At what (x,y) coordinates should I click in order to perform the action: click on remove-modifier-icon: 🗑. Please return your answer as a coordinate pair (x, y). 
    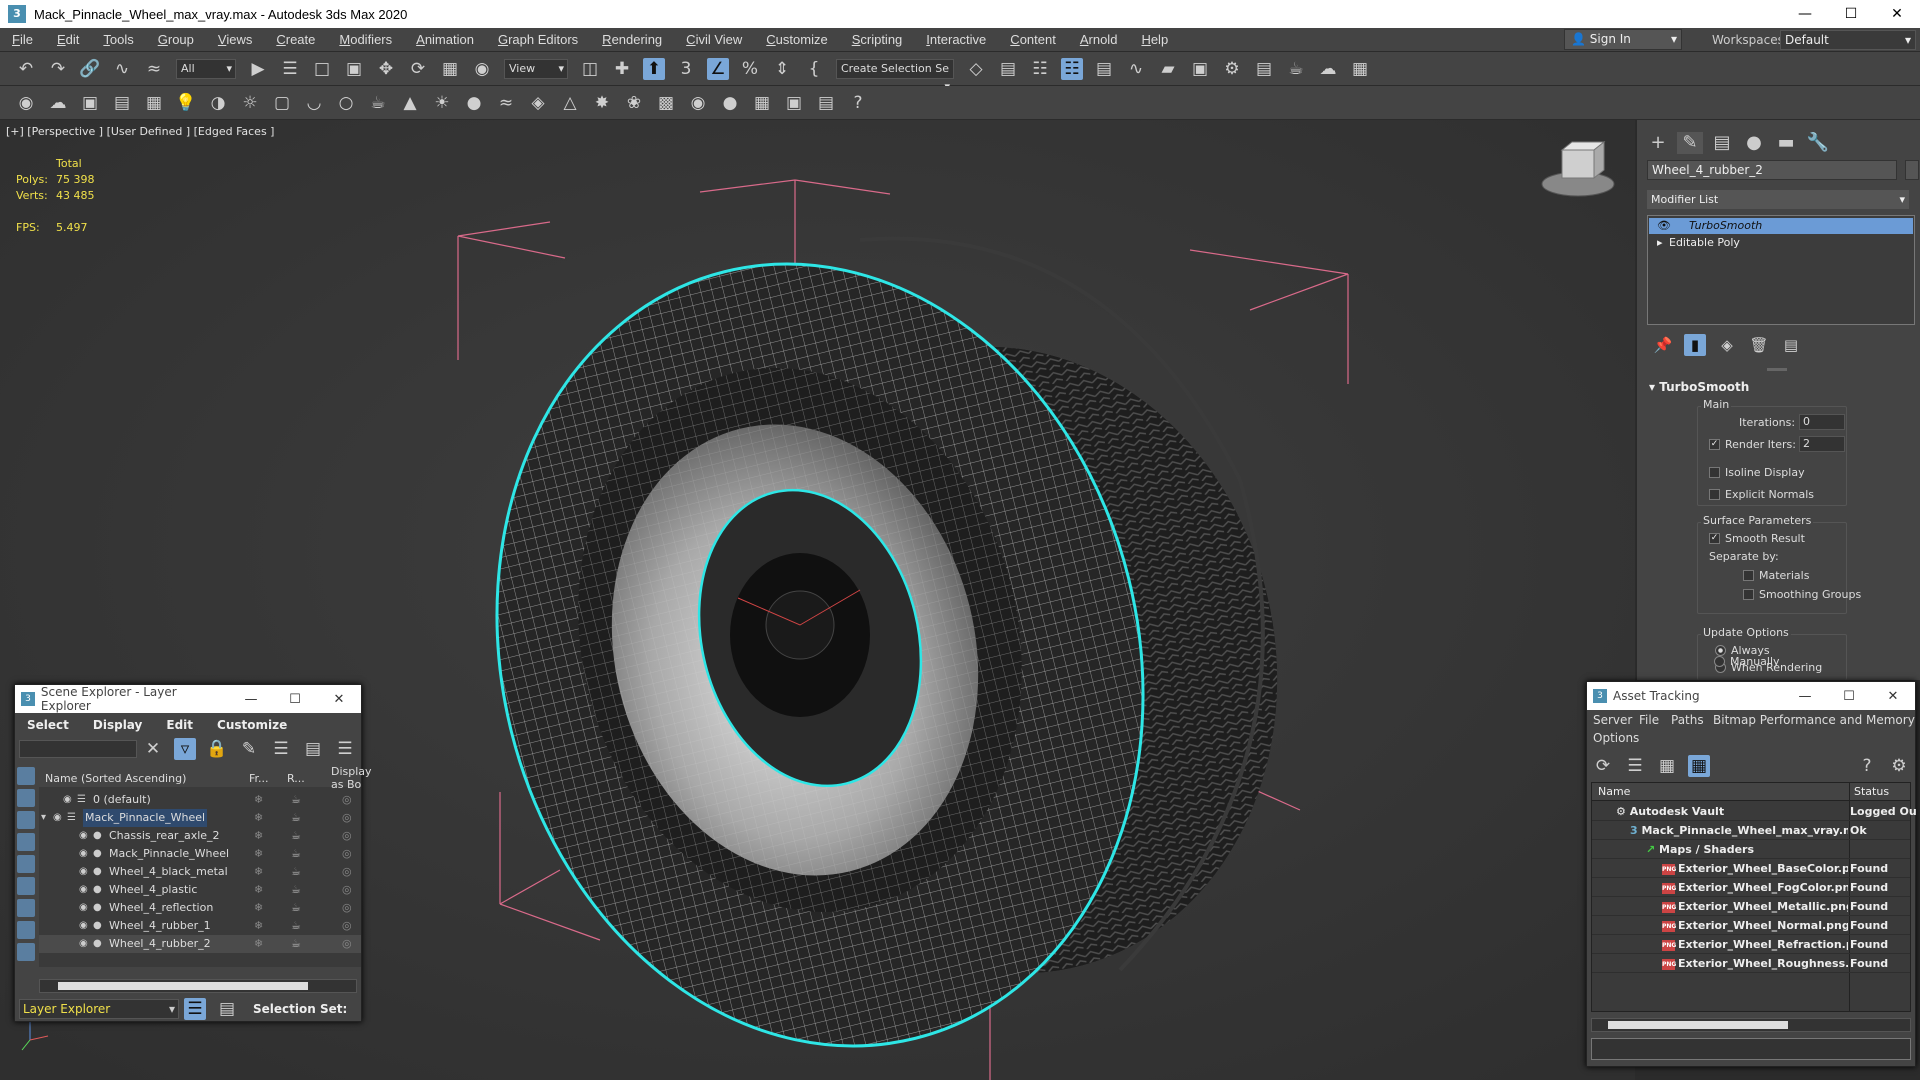
    Looking at the image, I should click on (1759, 345).